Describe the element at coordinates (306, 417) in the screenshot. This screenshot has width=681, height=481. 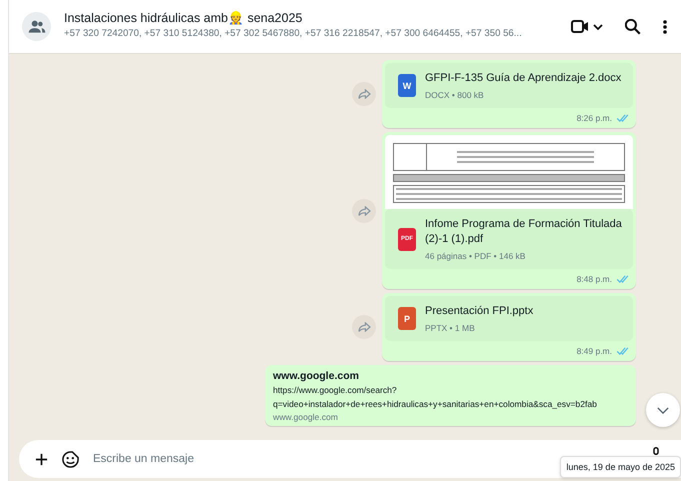
I see `link-domain: www.google.com` at that location.